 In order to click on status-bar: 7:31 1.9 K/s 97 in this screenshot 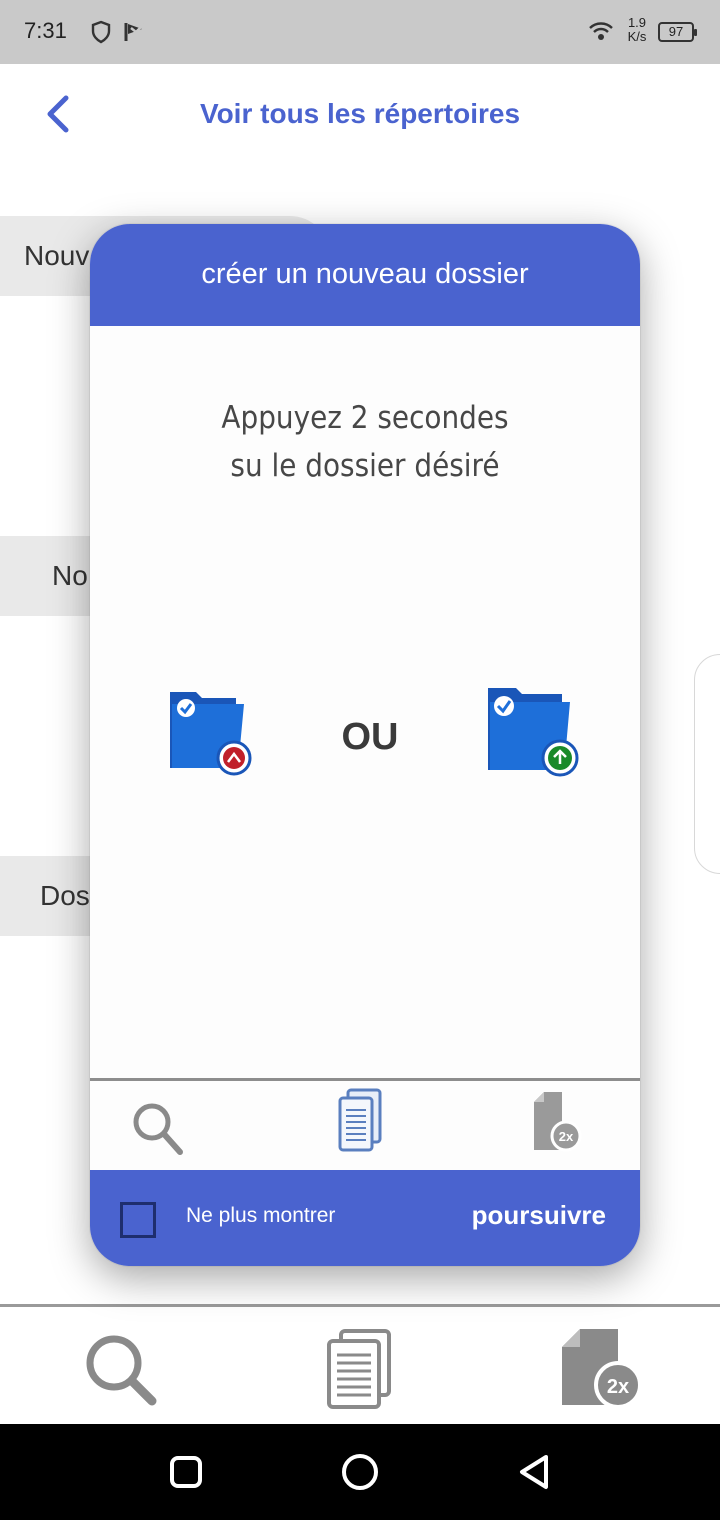, I will do `click(360, 32)`.